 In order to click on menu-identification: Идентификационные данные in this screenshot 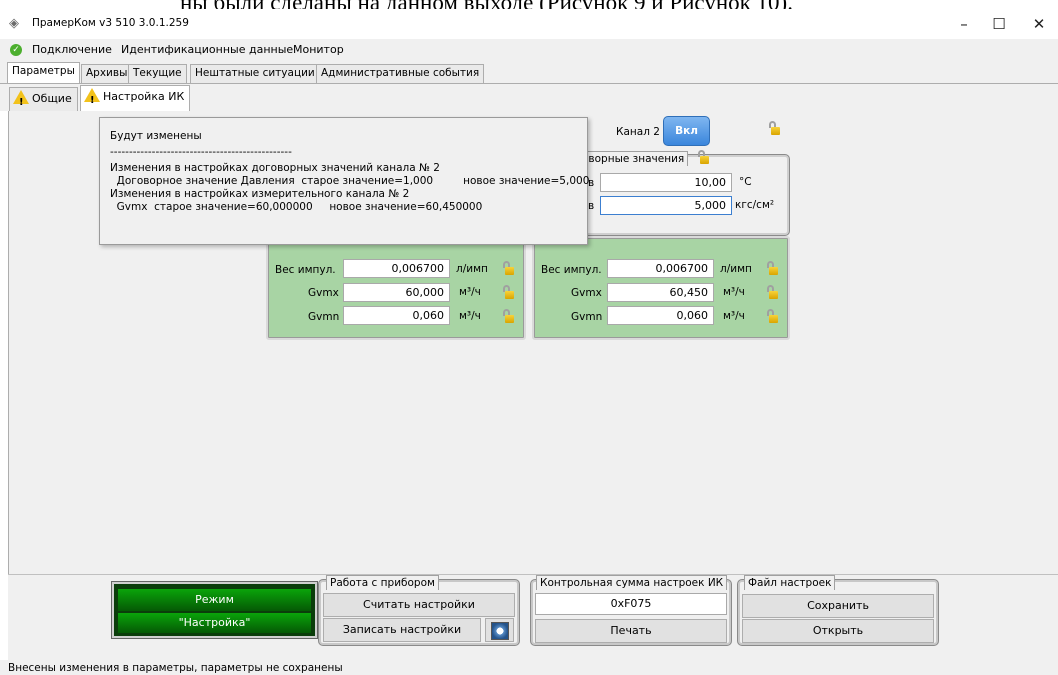, I will do `click(207, 49)`.